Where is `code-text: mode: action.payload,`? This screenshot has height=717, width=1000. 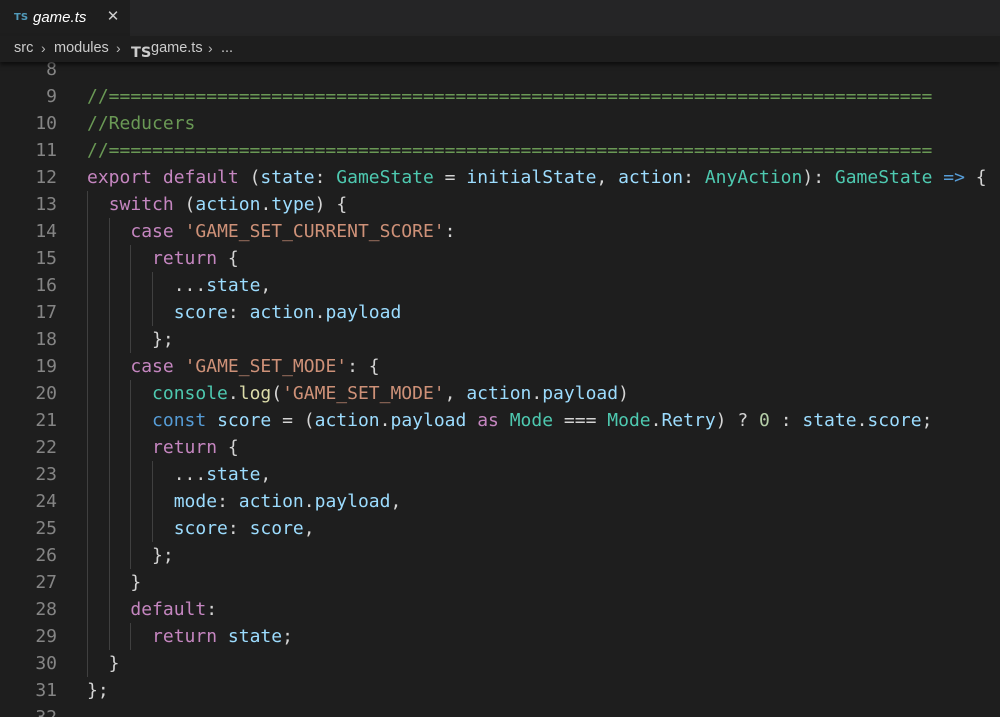
code-text: mode: action.payload, is located at coordinates (244, 501).